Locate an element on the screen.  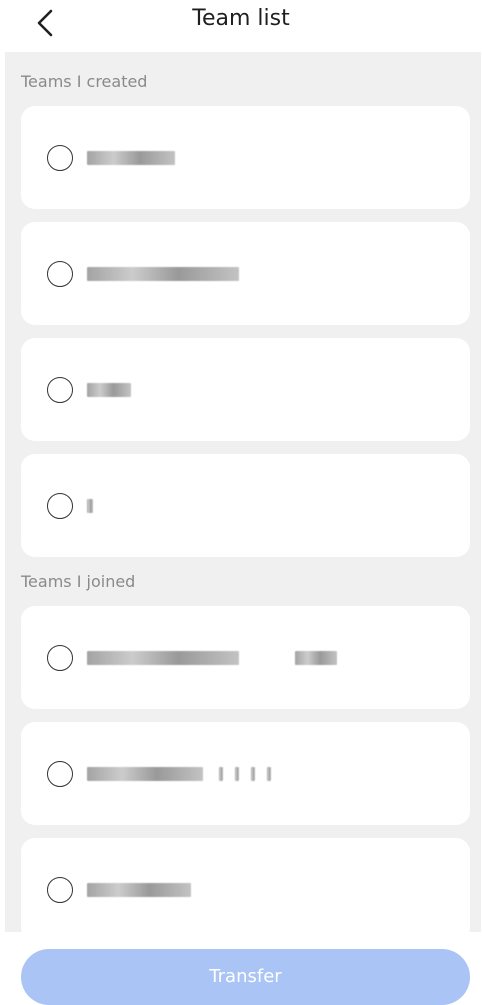
section-label-joined: Teams I joined is located at coordinates (78, 581).